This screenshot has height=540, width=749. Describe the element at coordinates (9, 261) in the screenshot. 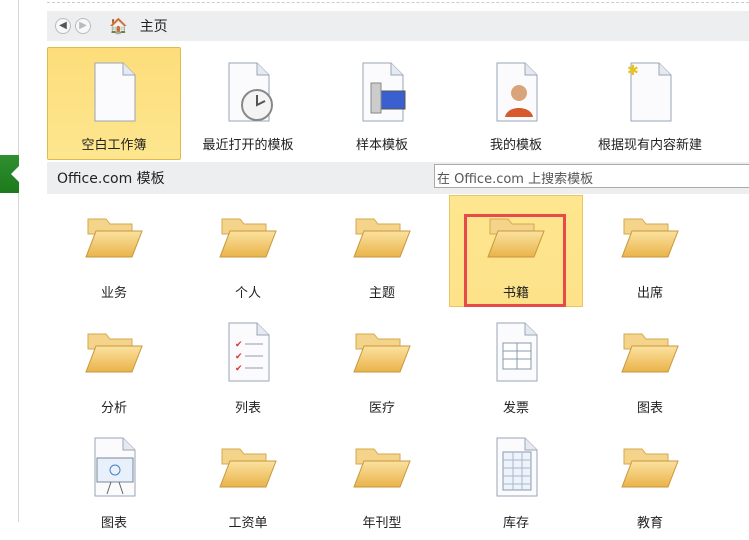

I see `backstage-nav` at that location.